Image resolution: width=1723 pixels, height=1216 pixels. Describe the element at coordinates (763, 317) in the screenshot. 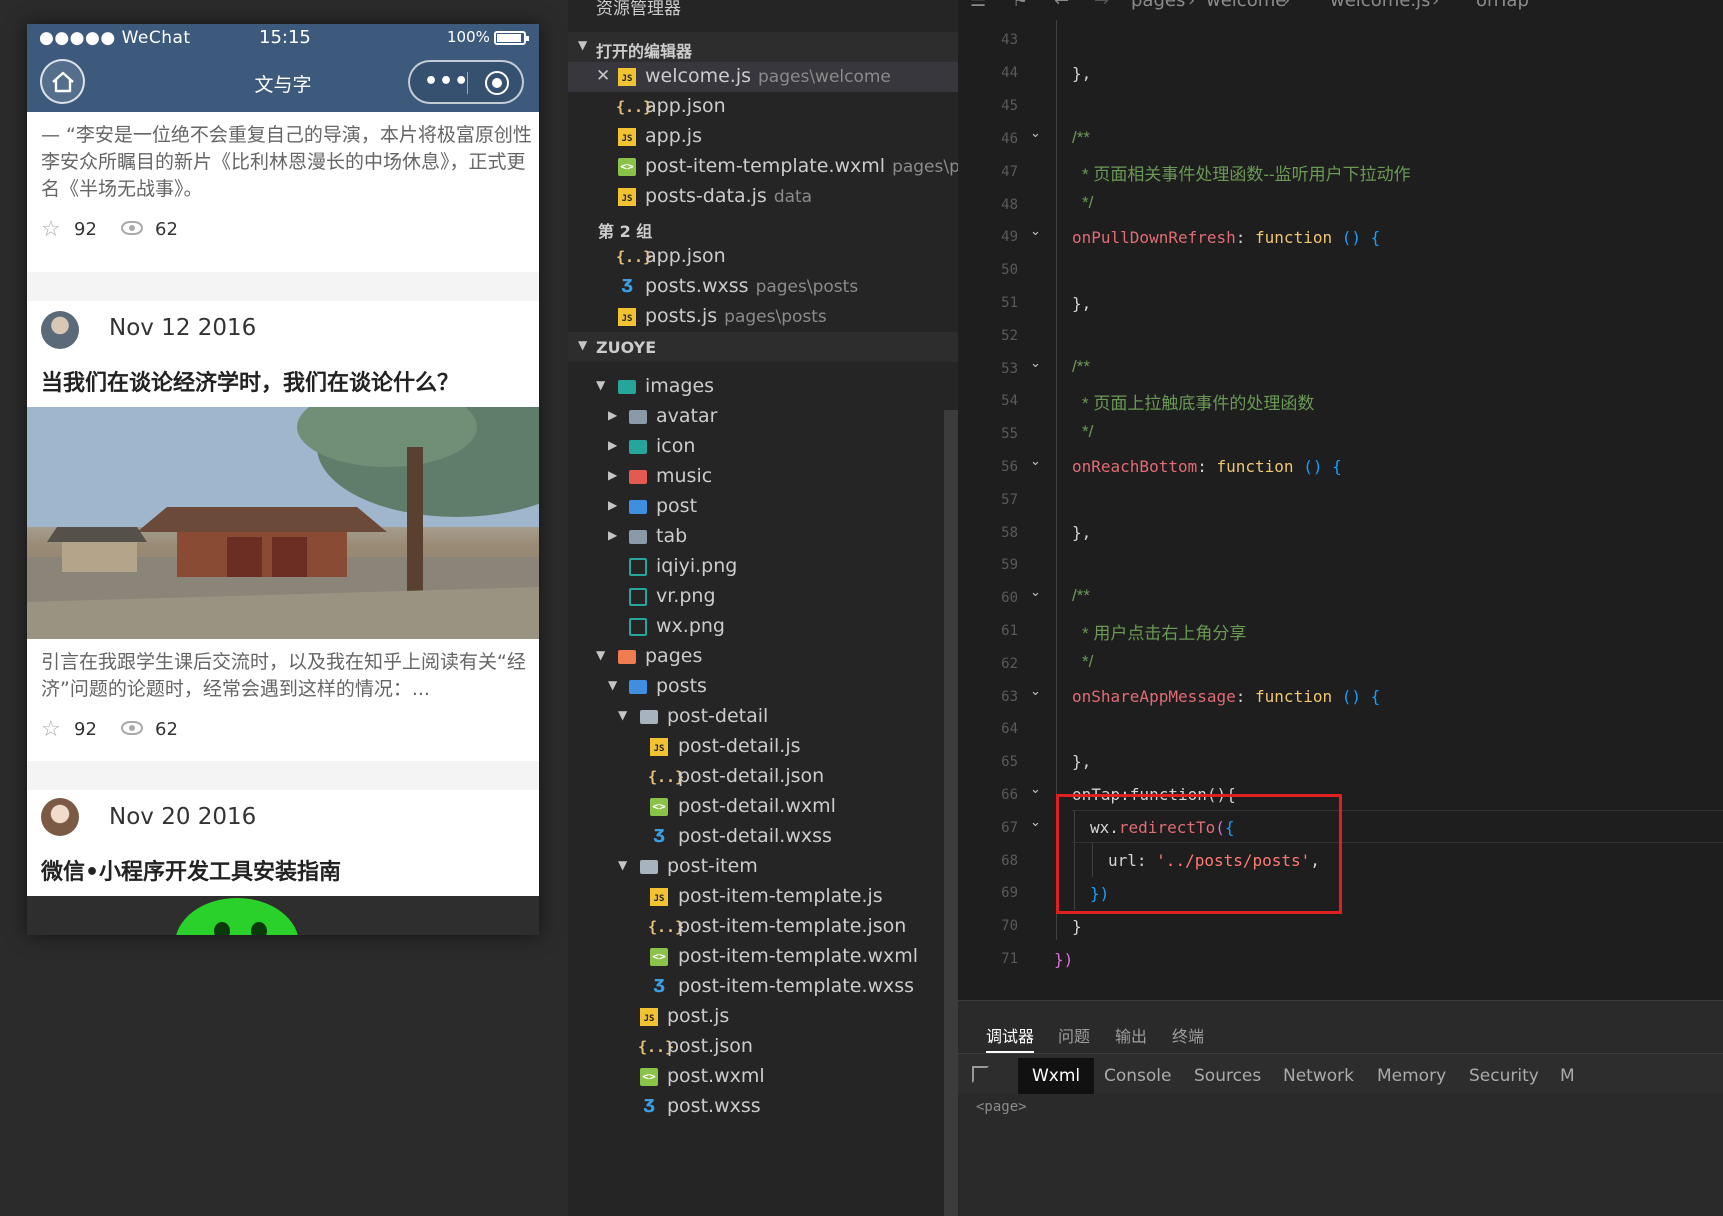

I see `open-editor-item: JS posts.js pages\posts` at that location.